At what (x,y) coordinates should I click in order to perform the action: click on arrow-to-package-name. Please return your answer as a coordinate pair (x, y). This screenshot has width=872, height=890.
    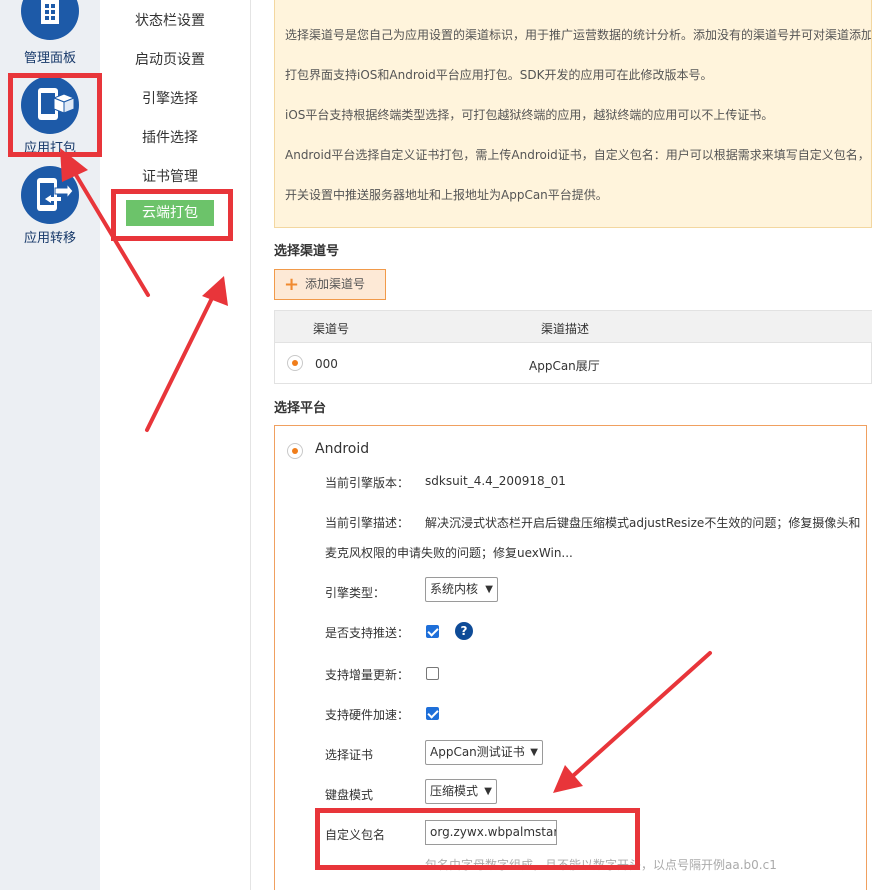
    Looking at the image, I should click on (637, 718).